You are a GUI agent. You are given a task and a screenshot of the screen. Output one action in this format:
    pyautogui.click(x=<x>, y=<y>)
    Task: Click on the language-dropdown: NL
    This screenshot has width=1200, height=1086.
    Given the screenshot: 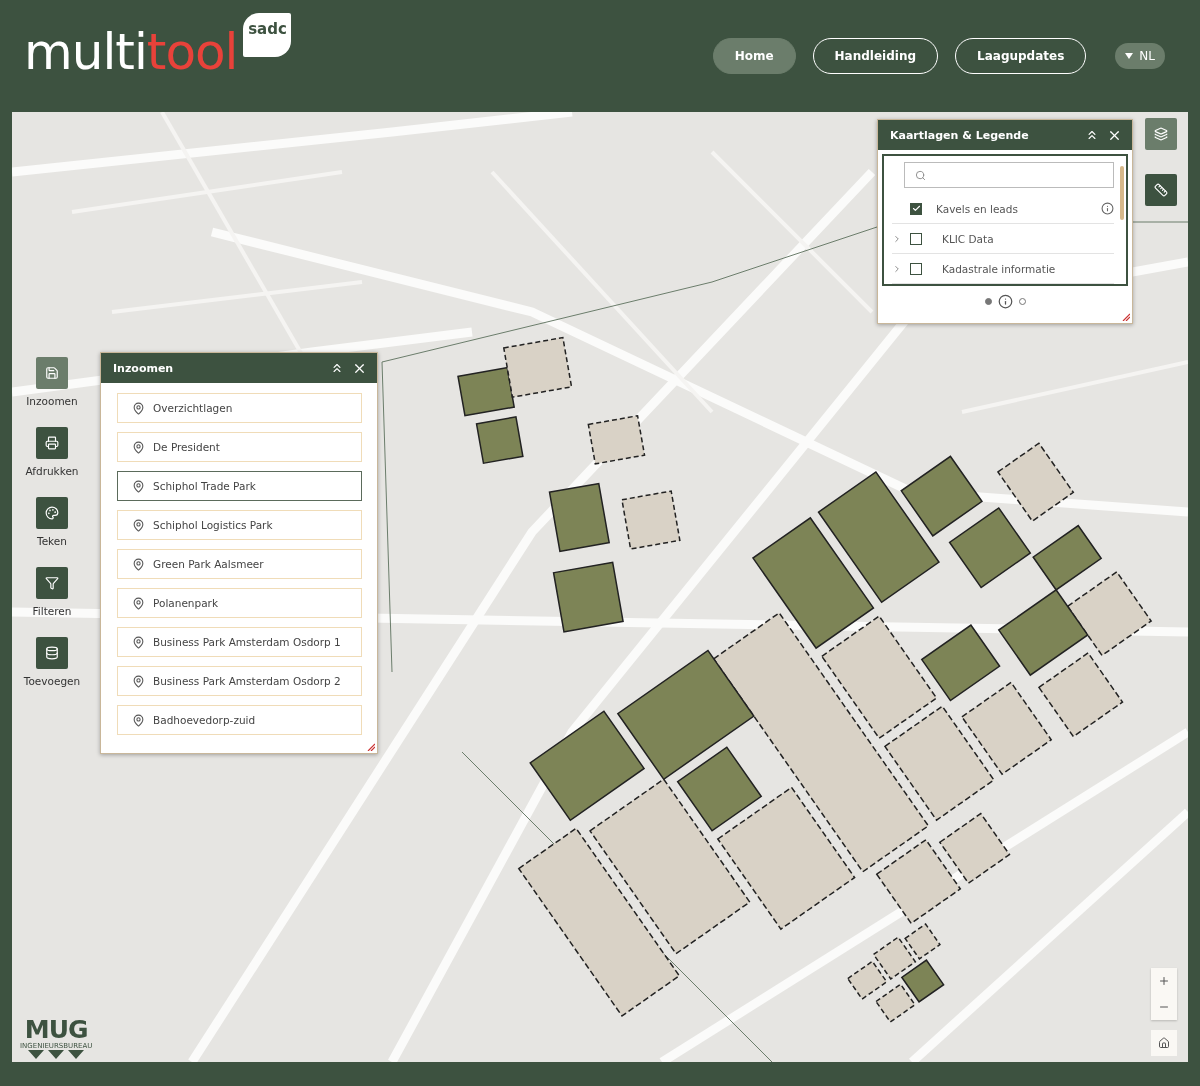 What is the action you would take?
    pyautogui.click(x=1140, y=56)
    